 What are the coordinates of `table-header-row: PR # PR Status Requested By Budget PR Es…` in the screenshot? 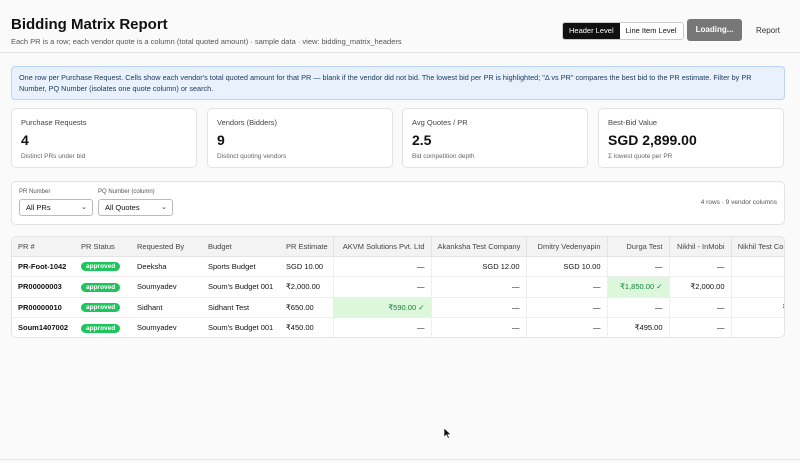 It's located at (398, 247).